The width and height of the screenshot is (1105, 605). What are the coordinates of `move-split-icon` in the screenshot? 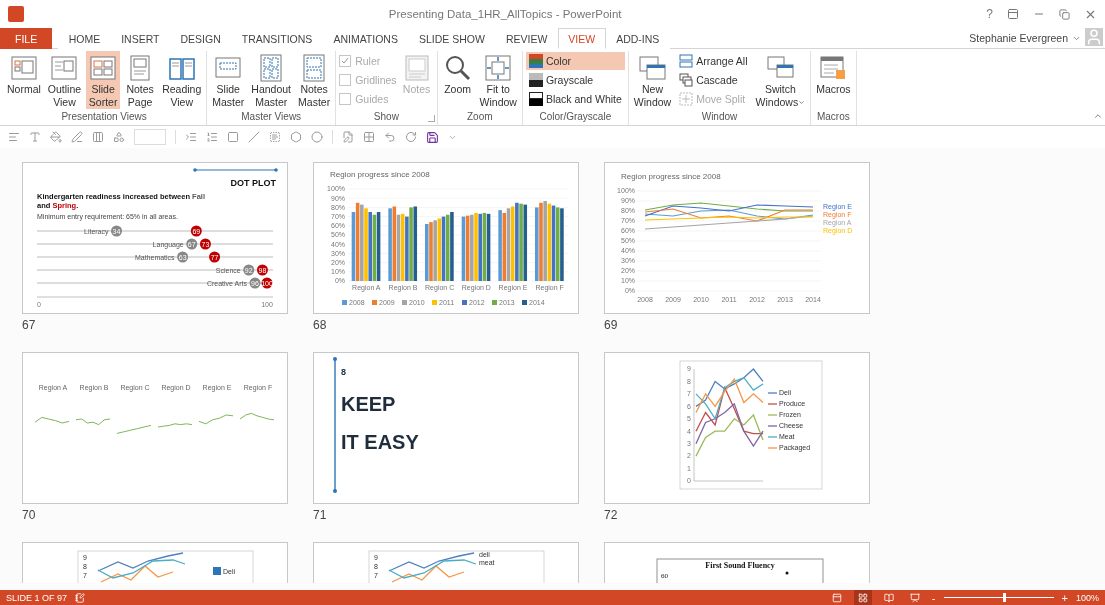 It's located at (686, 99).